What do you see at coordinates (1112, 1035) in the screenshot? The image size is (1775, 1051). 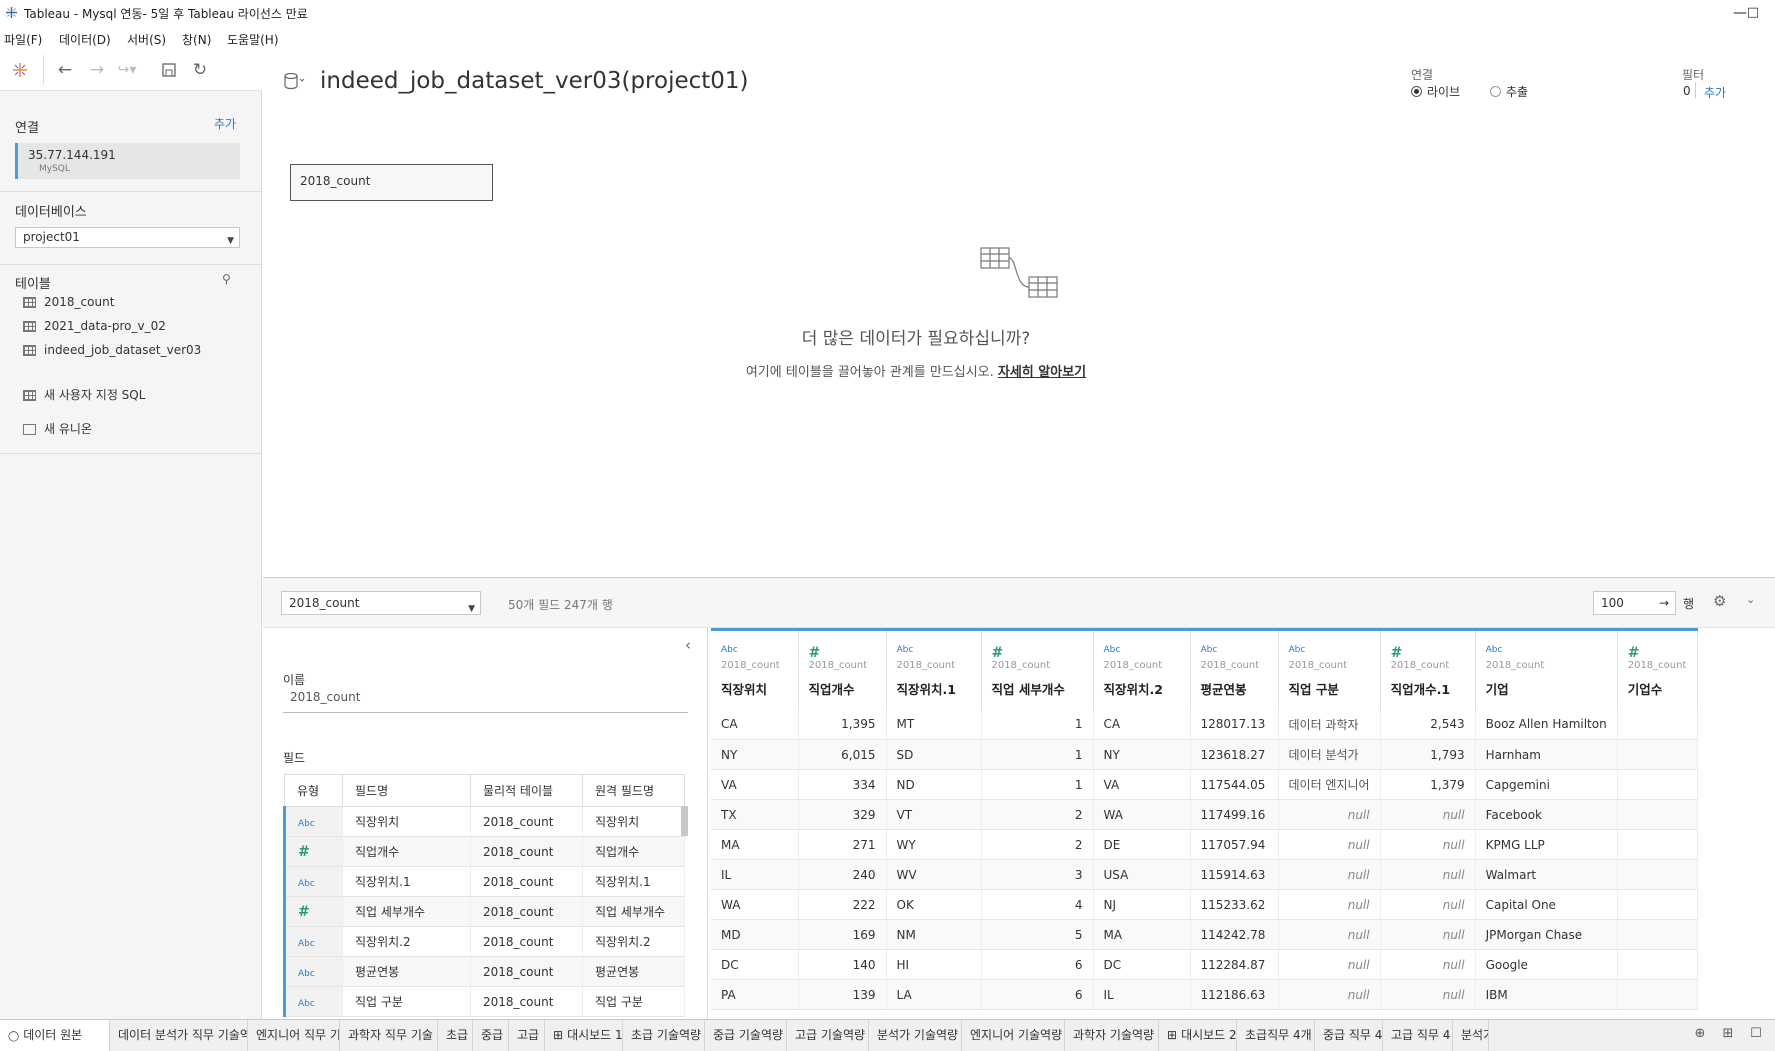 I see `sheet-tab: 과학자 기술역량` at bounding box center [1112, 1035].